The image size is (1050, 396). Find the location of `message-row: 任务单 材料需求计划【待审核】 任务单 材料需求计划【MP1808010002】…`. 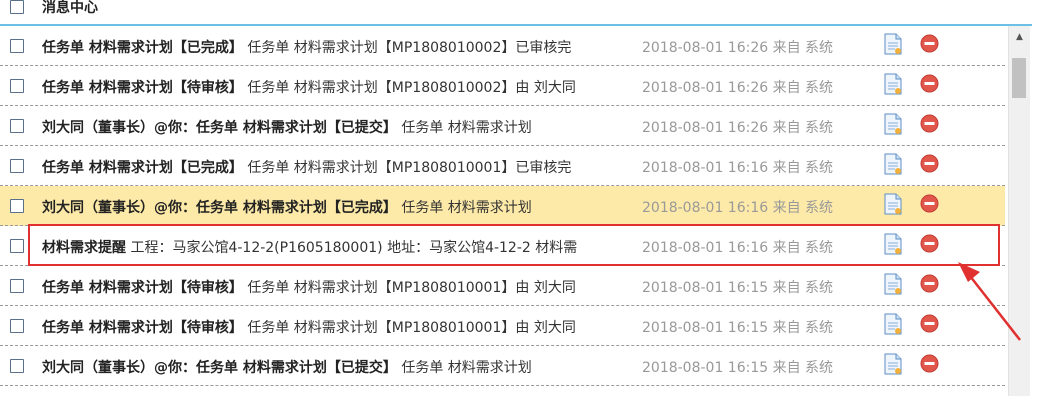

message-row: 任务单 材料需求计划【待审核】 任务单 材料需求计划【MP1808010002】… is located at coordinates (502, 86).